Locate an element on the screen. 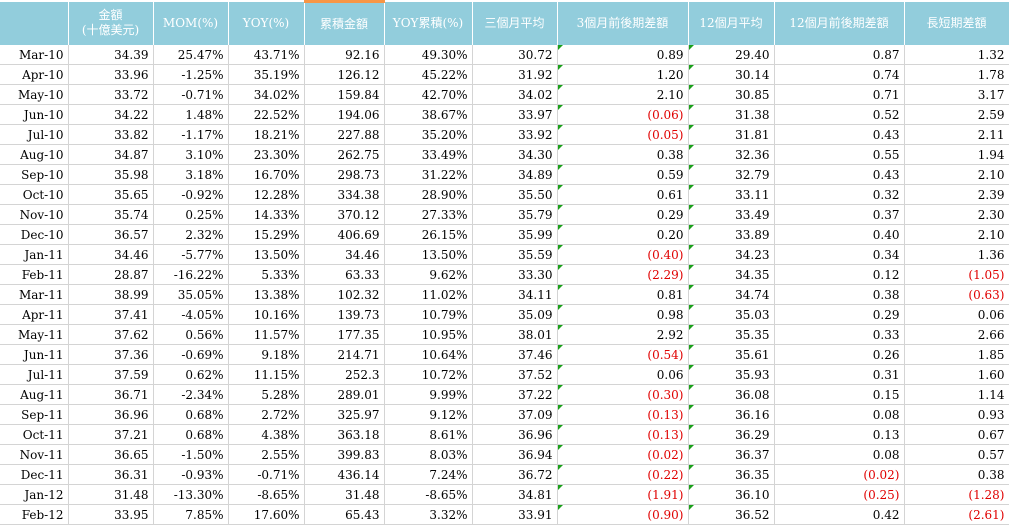 Image resolution: width=1009 pixels, height=526 pixels. table-cell: 34.87 is located at coordinates (111, 154).